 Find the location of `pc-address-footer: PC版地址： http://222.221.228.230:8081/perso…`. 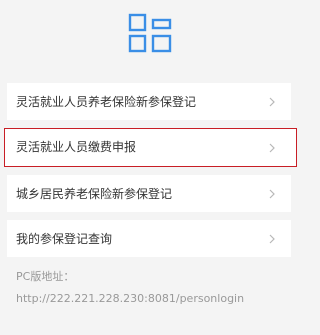

pc-address-footer: PC版地址： http://222.221.228.230:8081/perso… is located at coordinates (130, 288).